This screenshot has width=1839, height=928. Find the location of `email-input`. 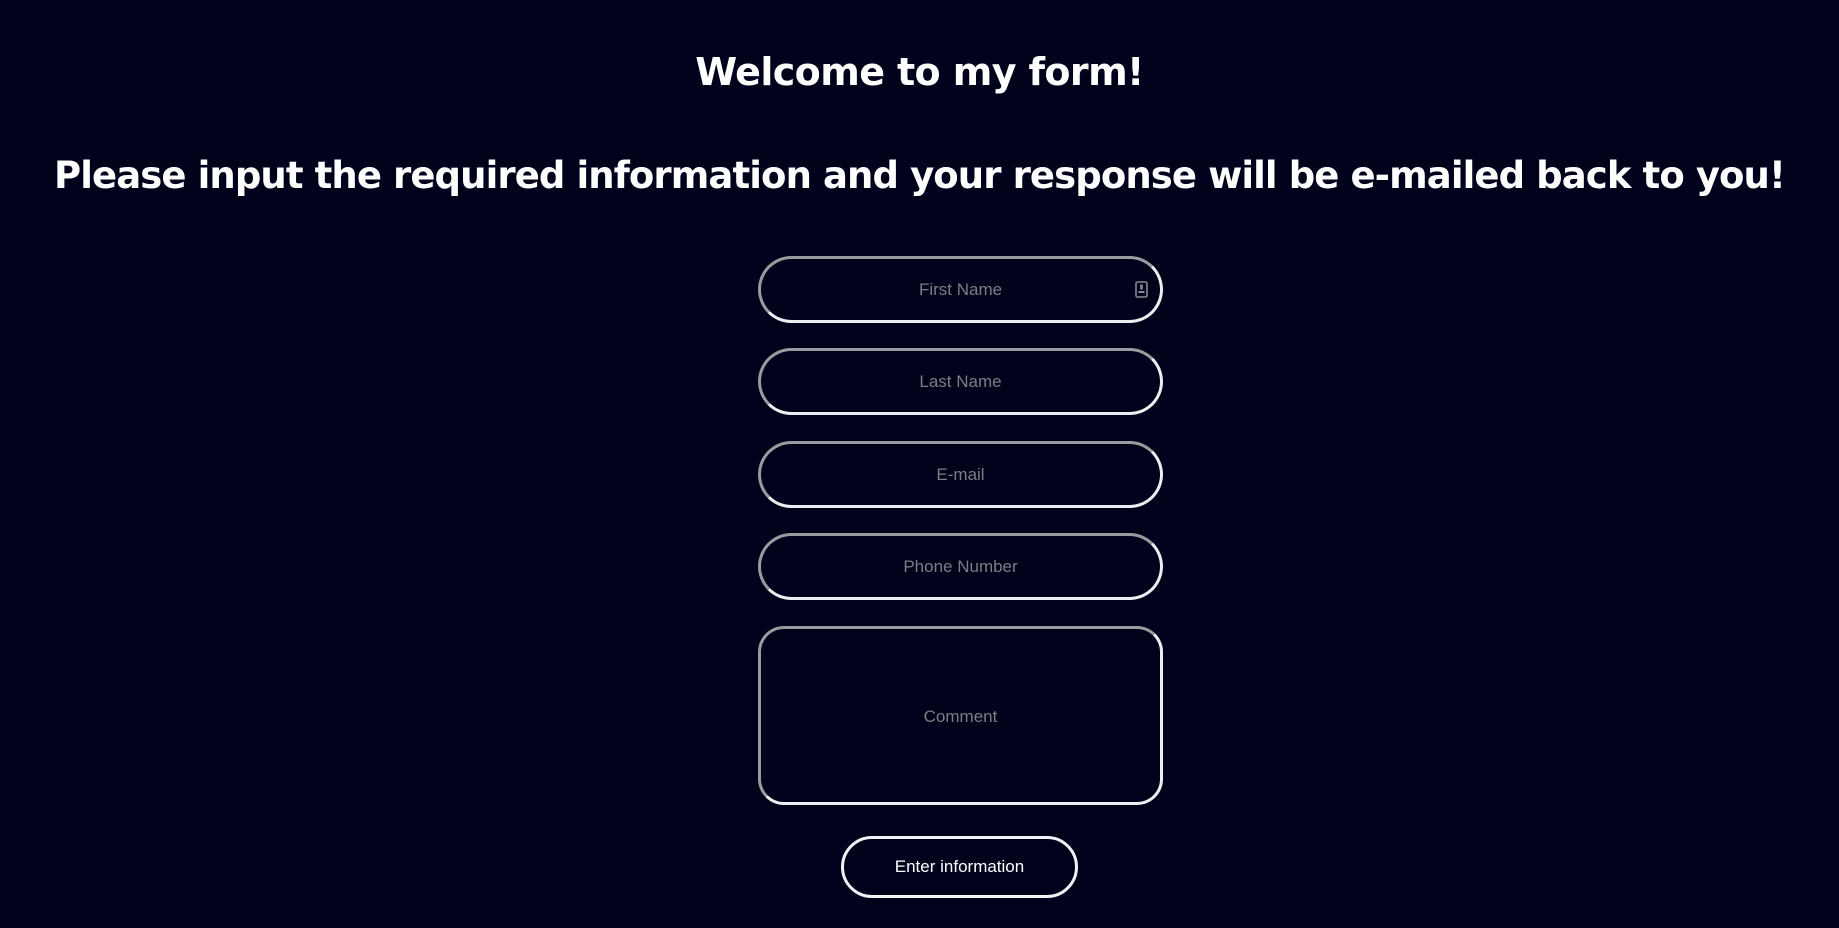

email-input is located at coordinates (960, 474).